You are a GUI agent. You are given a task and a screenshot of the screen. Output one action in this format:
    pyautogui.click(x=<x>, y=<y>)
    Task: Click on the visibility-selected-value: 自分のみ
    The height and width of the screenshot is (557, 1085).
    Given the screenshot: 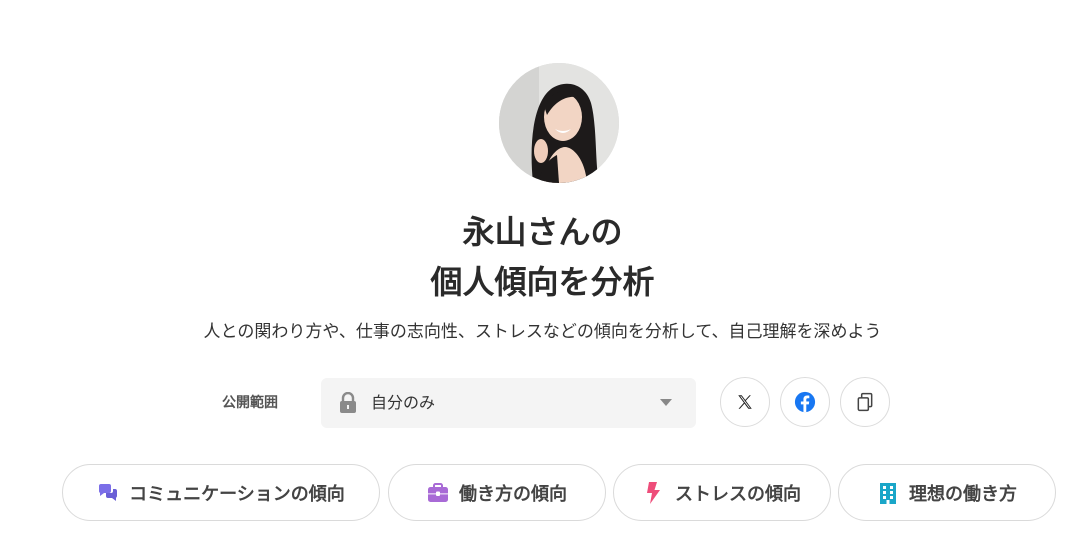 What is the action you would take?
    pyautogui.click(x=403, y=402)
    